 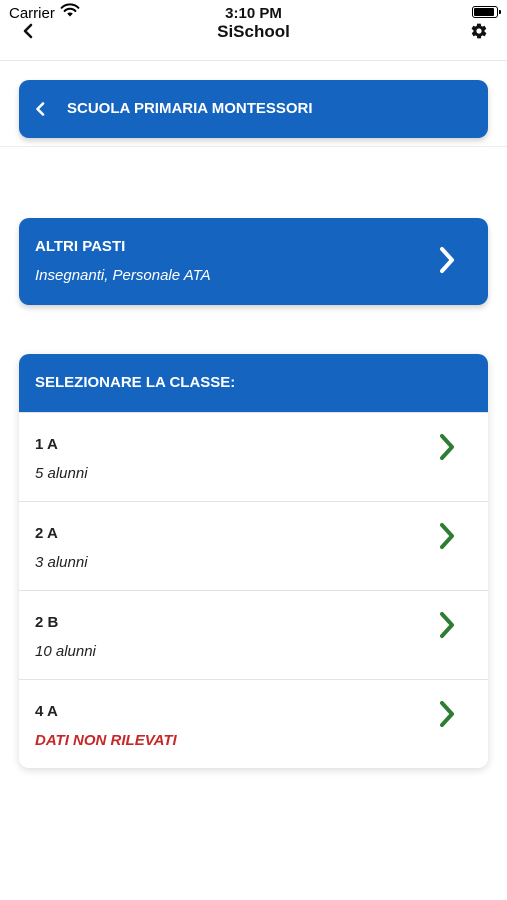 I want to click on school-selector-button: SCUOLA PRIMARIA MONTESSORI, so click(x=253, y=109).